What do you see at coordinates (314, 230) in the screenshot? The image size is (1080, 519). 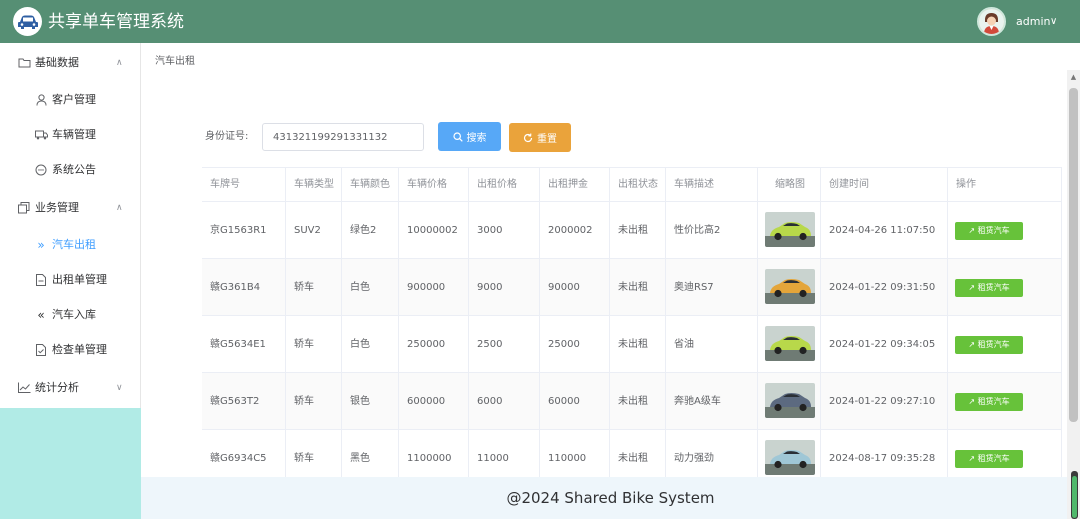 I see `cell-type: SUV2` at bounding box center [314, 230].